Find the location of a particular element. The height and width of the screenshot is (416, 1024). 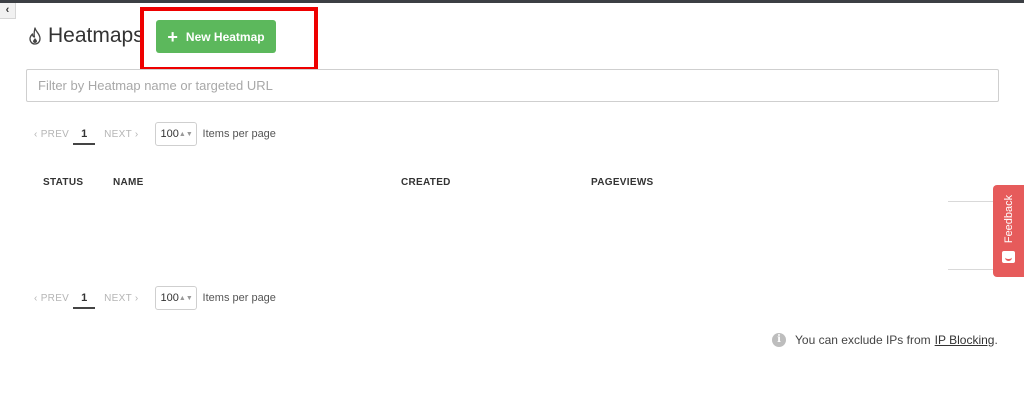

ip-blocking-link: IP Blocking is located at coordinates (965, 340).